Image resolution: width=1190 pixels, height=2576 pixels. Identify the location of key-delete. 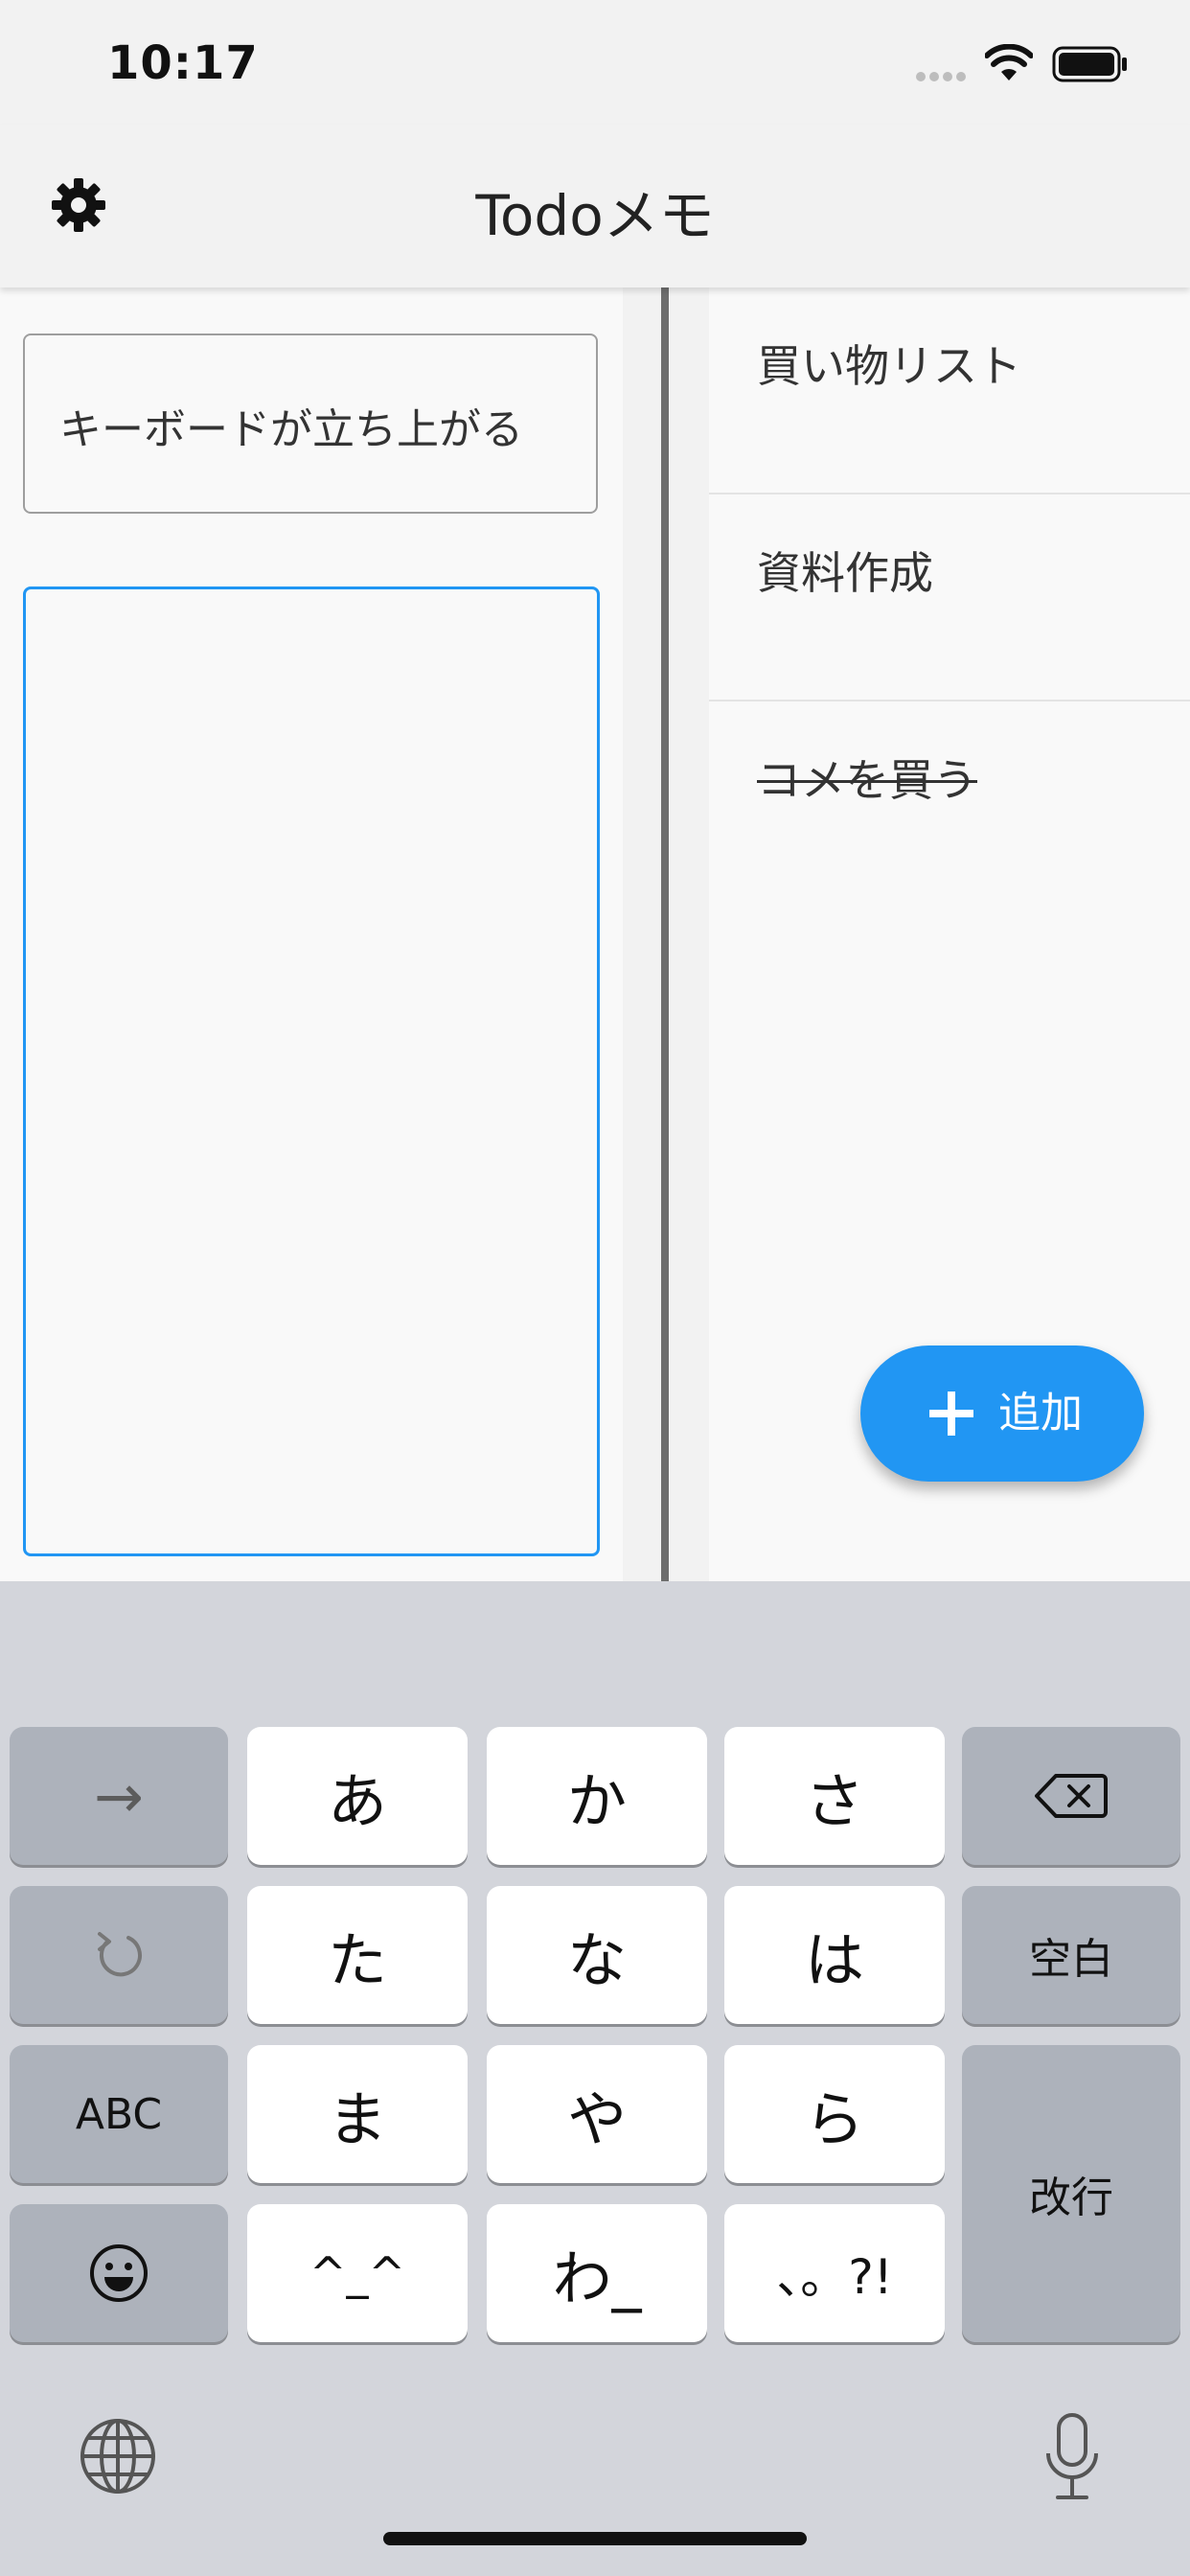
(1071, 1796).